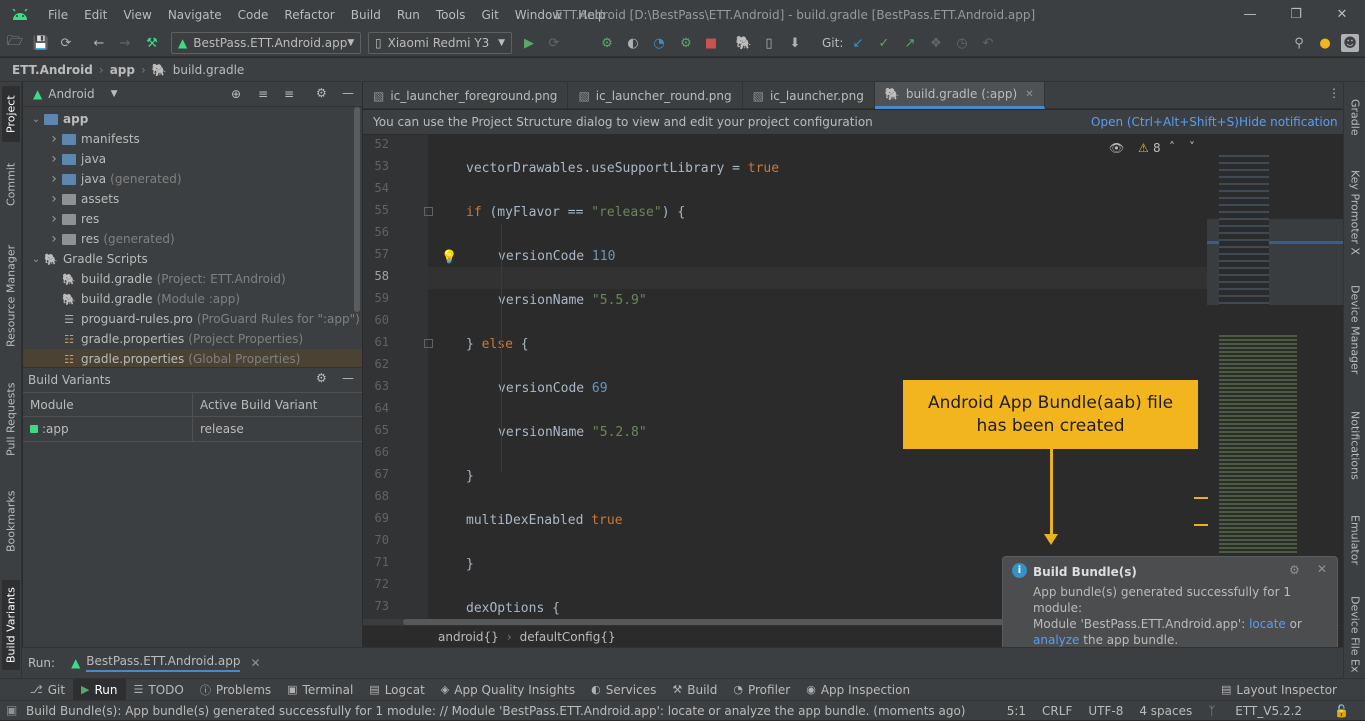  Describe the element at coordinates (1350, 43) in the screenshot. I see `avatar-icon: ☻` at that location.